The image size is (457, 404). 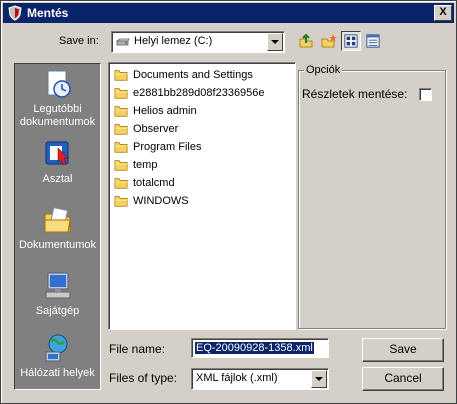 I want to click on close-button: X, so click(x=443, y=13).